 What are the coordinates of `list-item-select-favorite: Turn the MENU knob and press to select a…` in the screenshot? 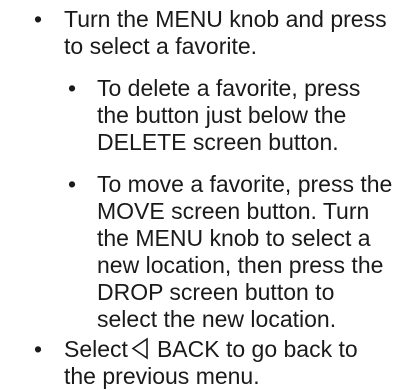 It's located at (210, 33).